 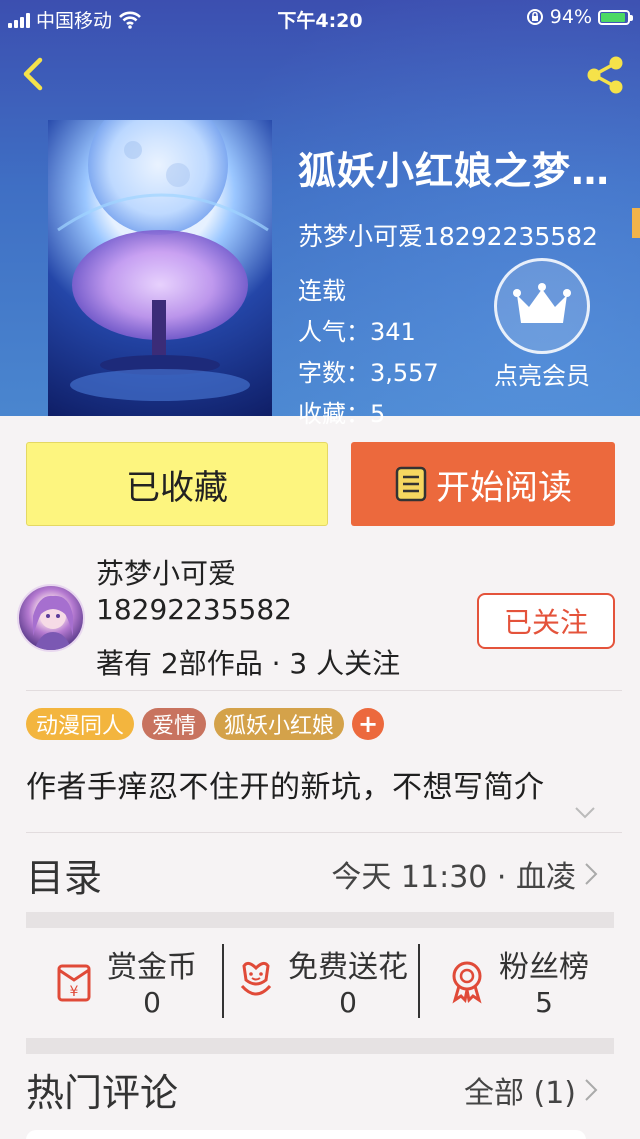 I want to click on start-reading-button: 开始阅读, so click(x=483, y=484).